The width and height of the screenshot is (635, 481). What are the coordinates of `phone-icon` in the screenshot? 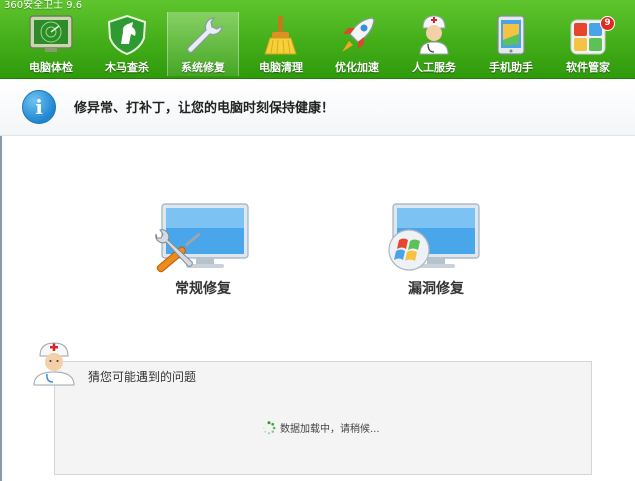 It's located at (511, 35).